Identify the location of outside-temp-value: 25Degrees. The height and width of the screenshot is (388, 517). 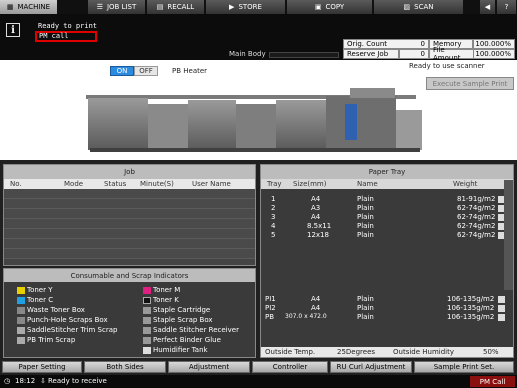
(356, 352).